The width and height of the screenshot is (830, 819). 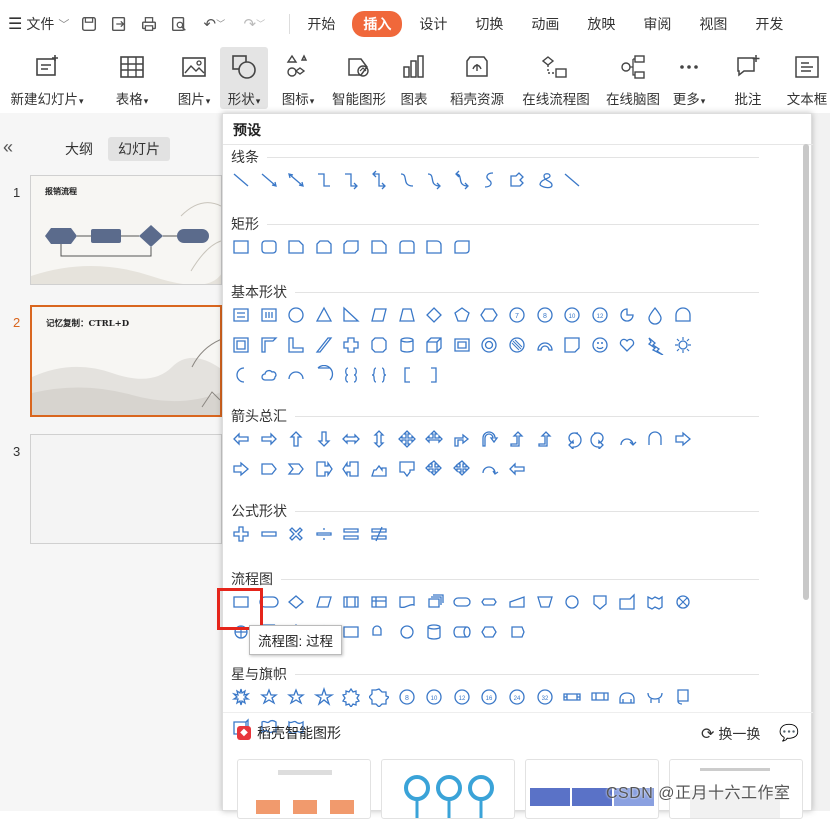 I want to click on file-menu: ☰ 文件 ﹀, so click(x=38, y=24).